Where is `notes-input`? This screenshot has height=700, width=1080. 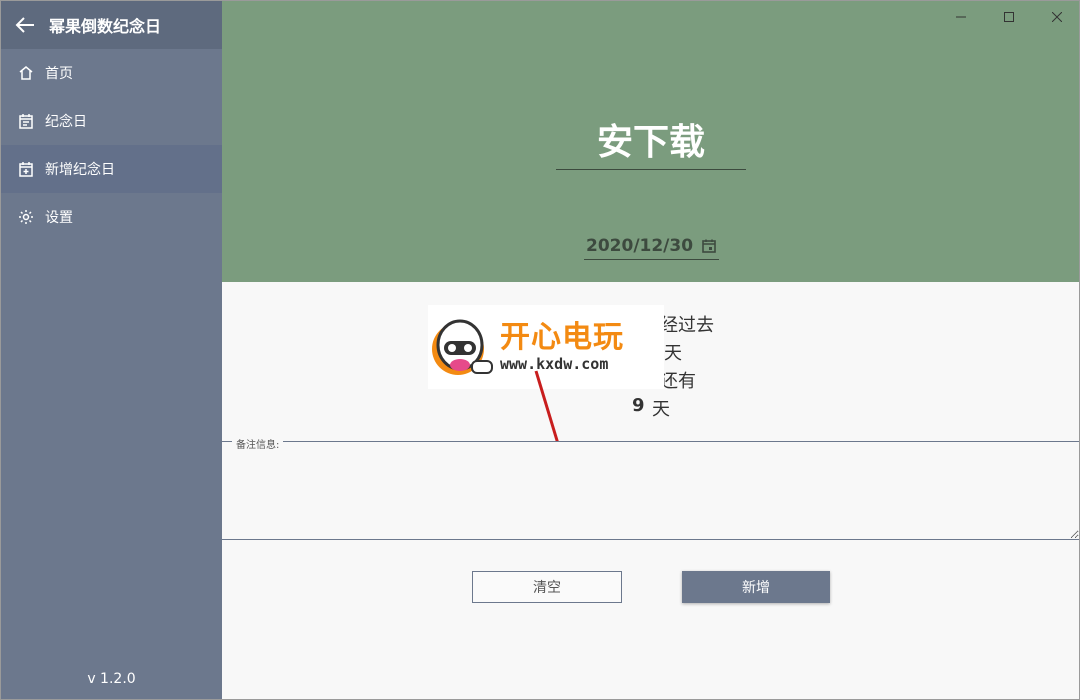 notes-input is located at coordinates (650, 490).